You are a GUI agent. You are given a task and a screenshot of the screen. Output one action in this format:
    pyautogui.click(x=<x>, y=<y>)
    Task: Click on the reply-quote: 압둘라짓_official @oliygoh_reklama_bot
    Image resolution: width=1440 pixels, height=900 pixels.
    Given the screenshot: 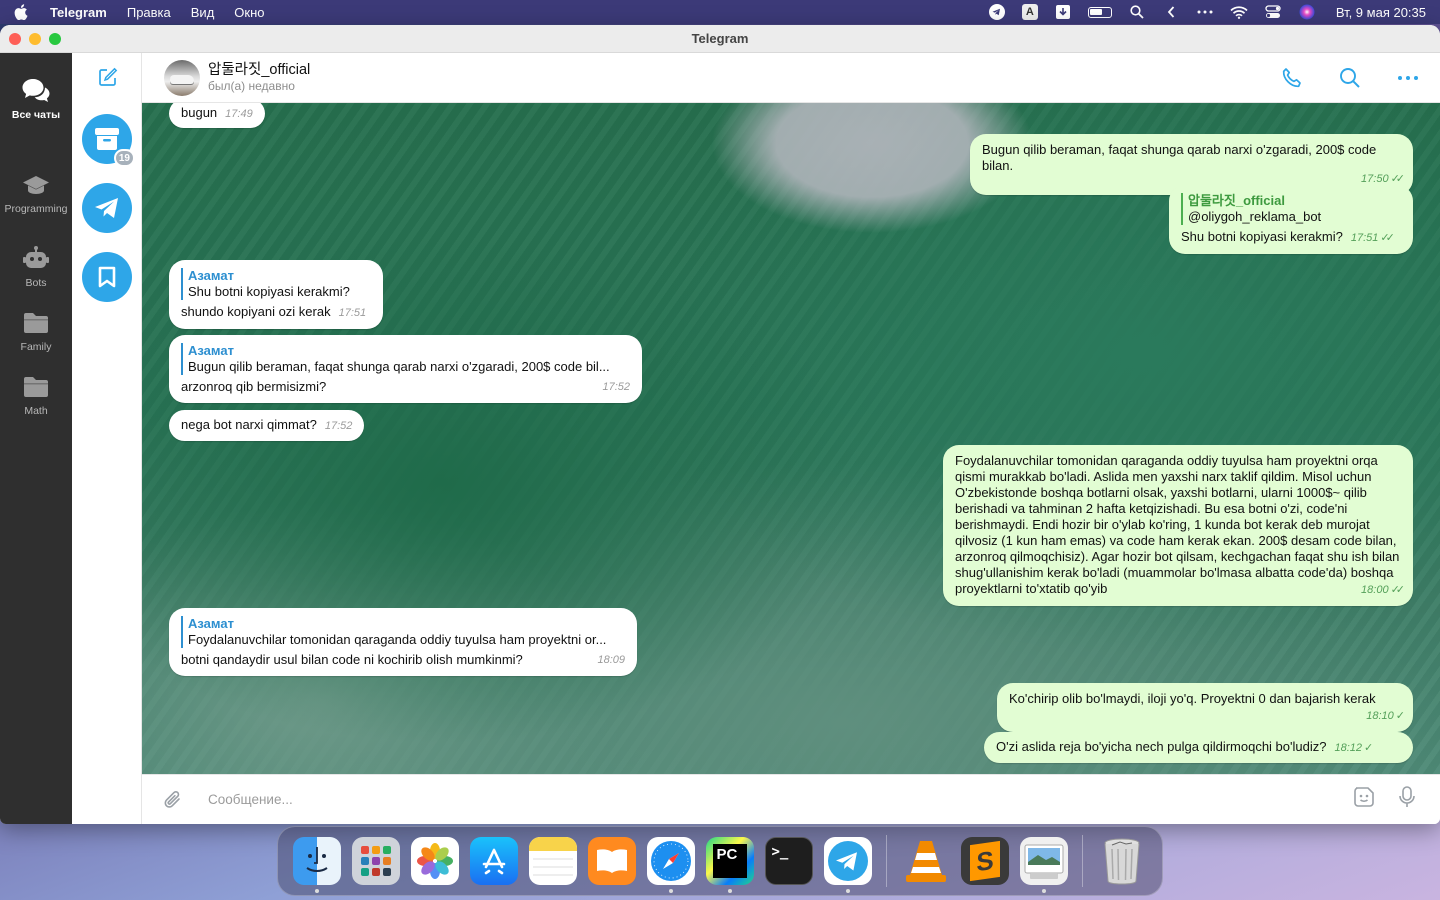 What is the action you would take?
    pyautogui.click(x=1291, y=209)
    